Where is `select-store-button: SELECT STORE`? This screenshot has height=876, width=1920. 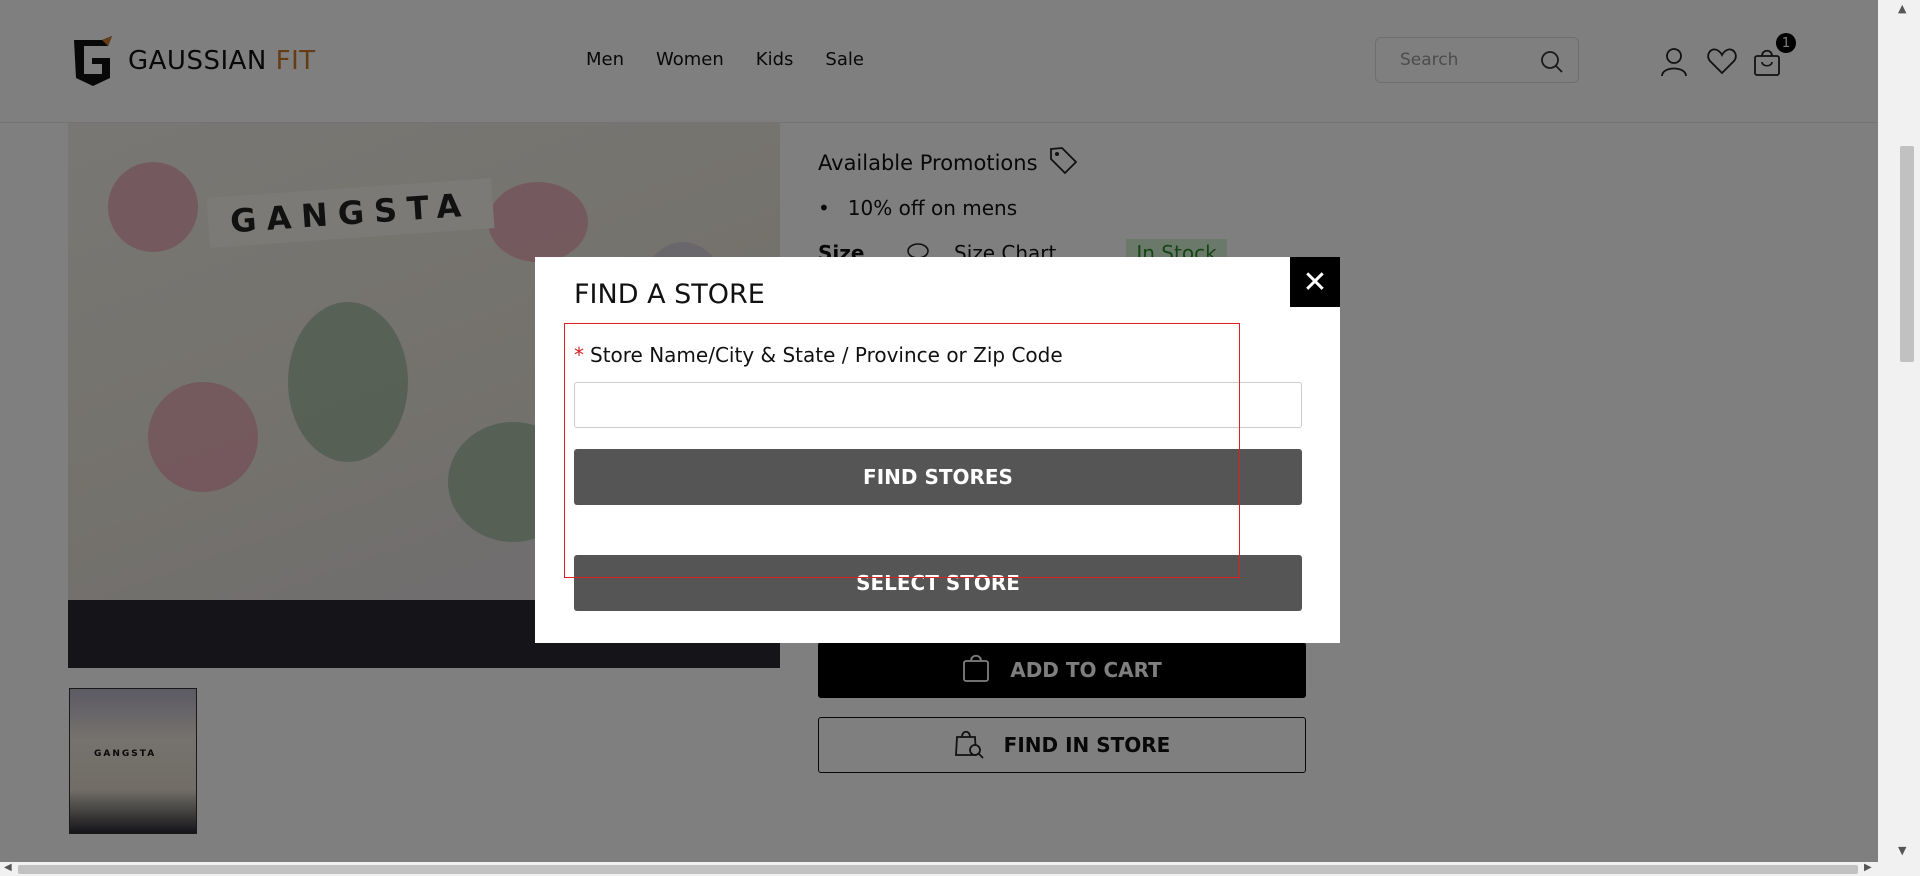
select-store-button: SELECT STORE is located at coordinates (938, 583).